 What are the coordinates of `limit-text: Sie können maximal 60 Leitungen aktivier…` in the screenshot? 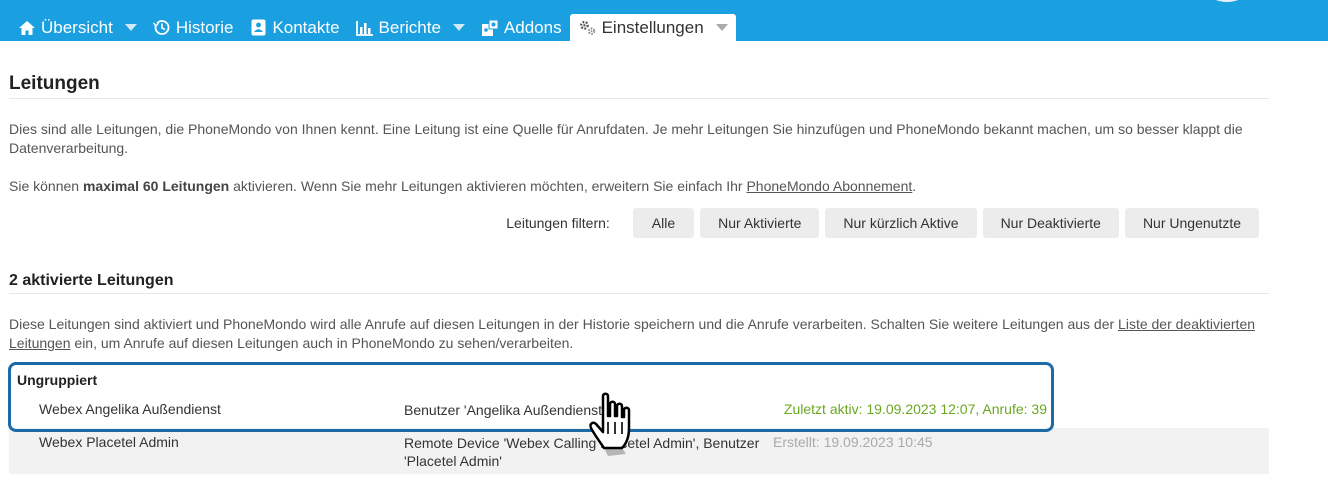 It's located at (634, 186).